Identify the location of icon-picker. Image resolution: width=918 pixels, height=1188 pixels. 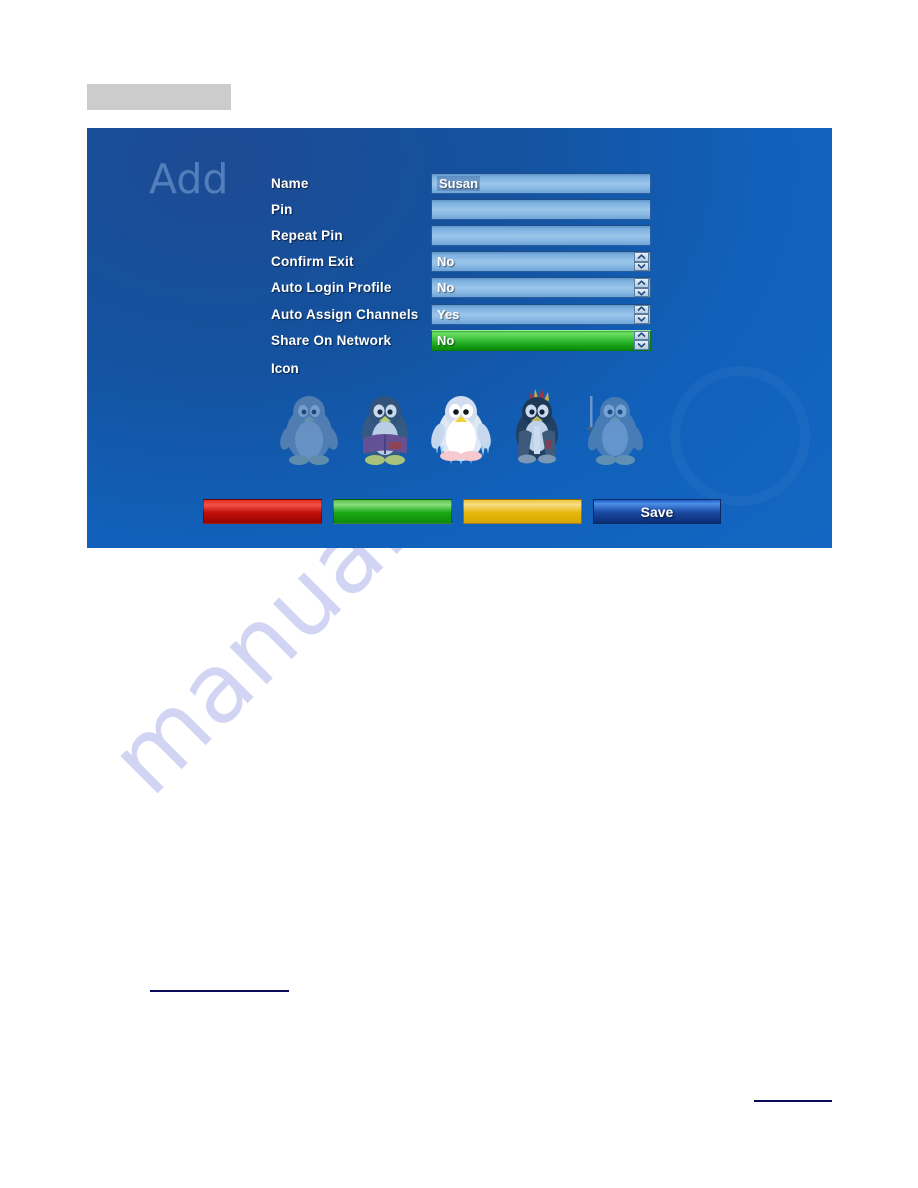
(461, 426).